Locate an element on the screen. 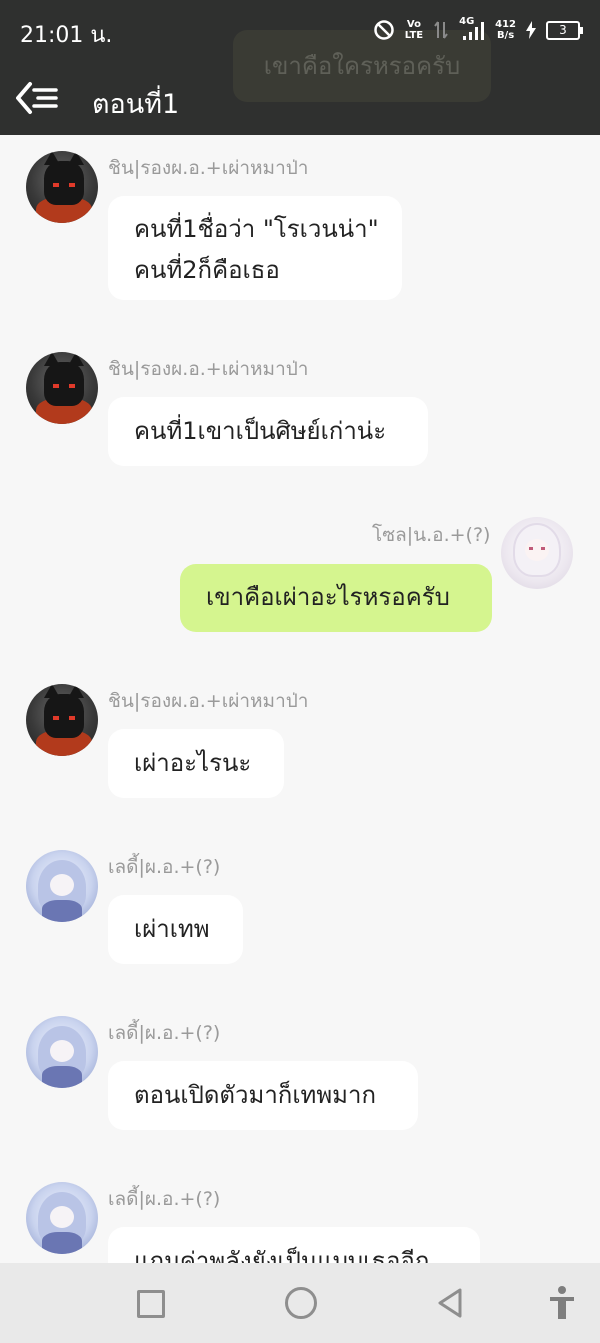  volte-indicator: Vo LTE is located at coordinates (414, 30).